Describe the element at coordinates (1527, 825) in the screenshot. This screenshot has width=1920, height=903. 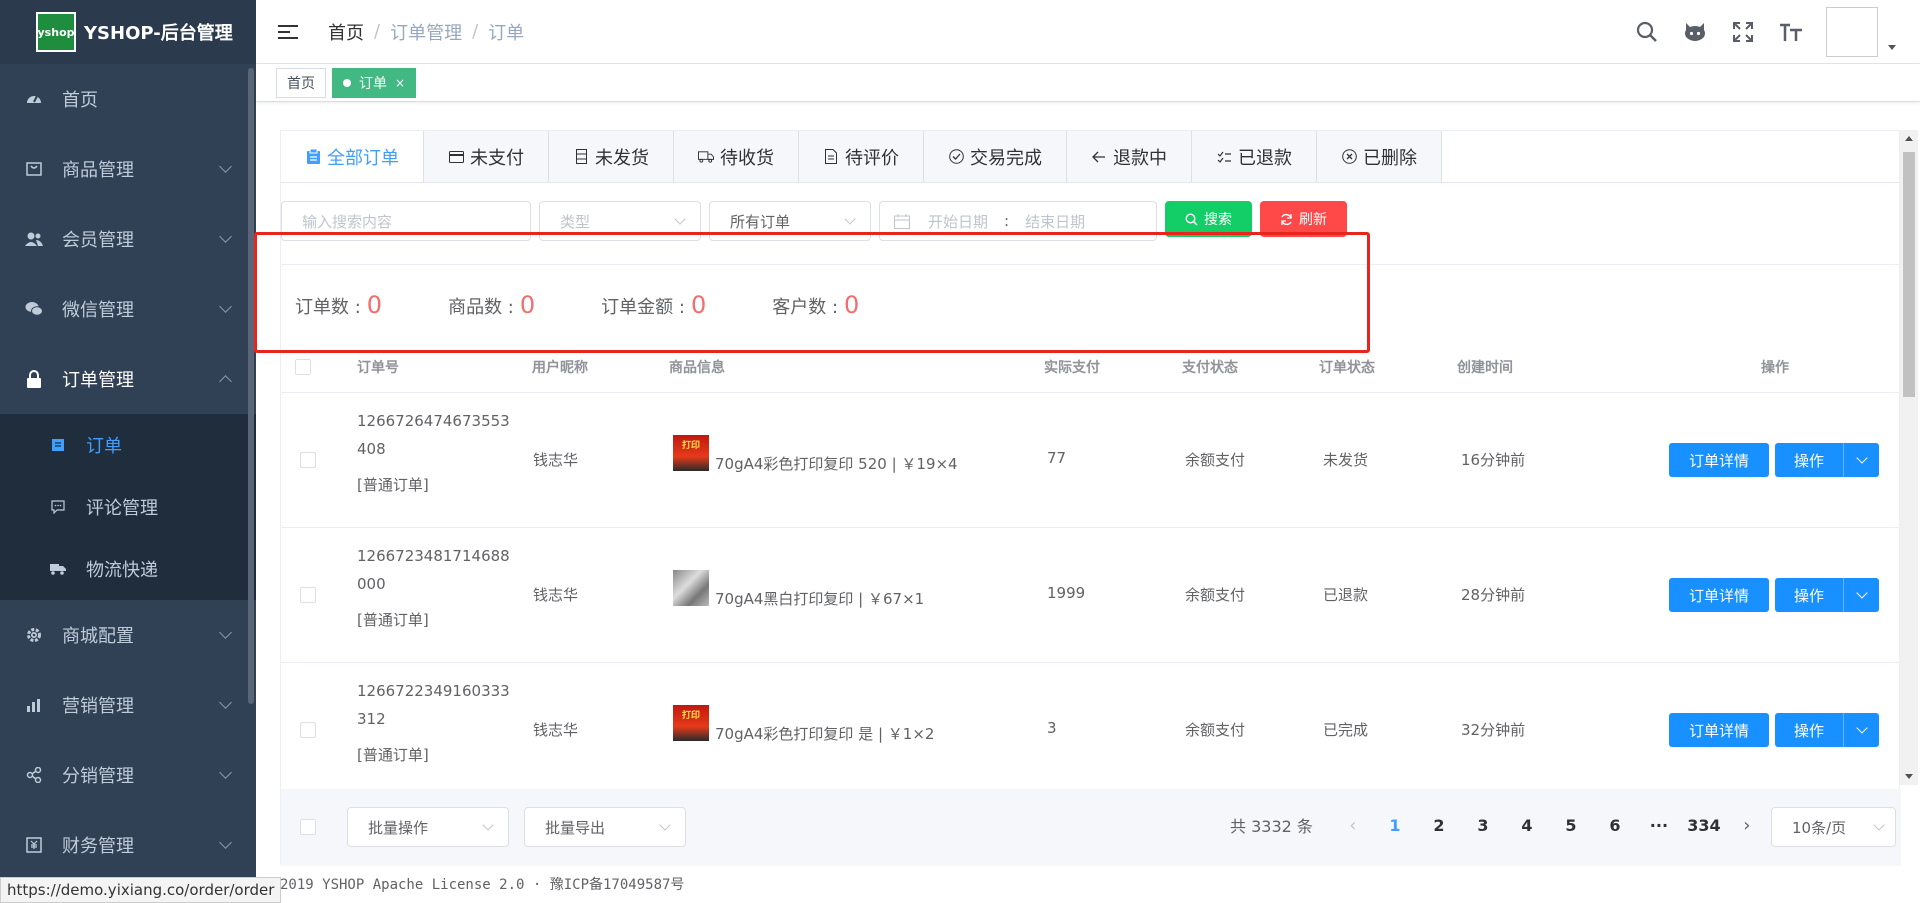
I see `page-4: 4` at that location.